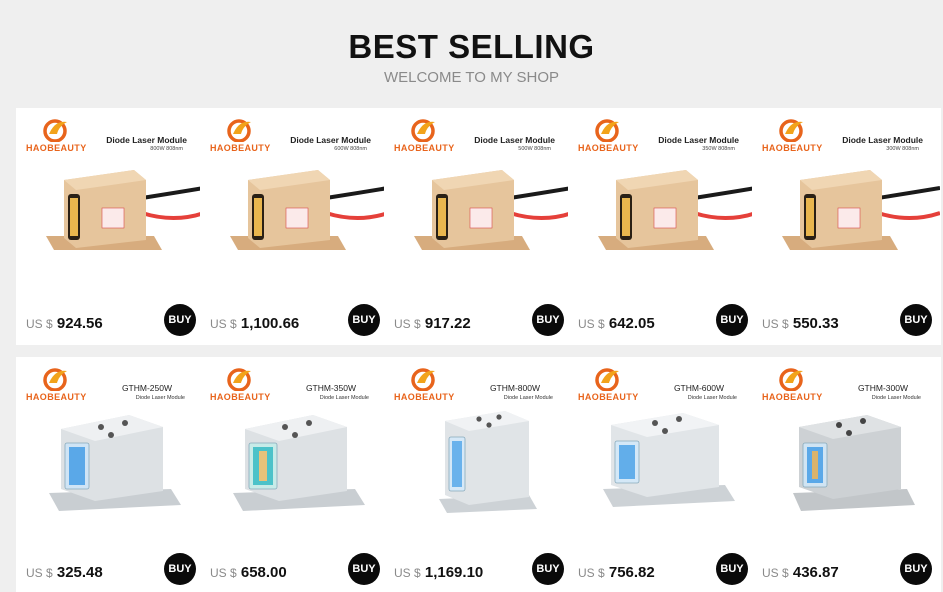 The width and height of the screenshot is (943, 592). What do you see at coordinates (270, 323) in the screenshot?
I see `price-amount: 1,100.66` at bounding box center [270, 323].